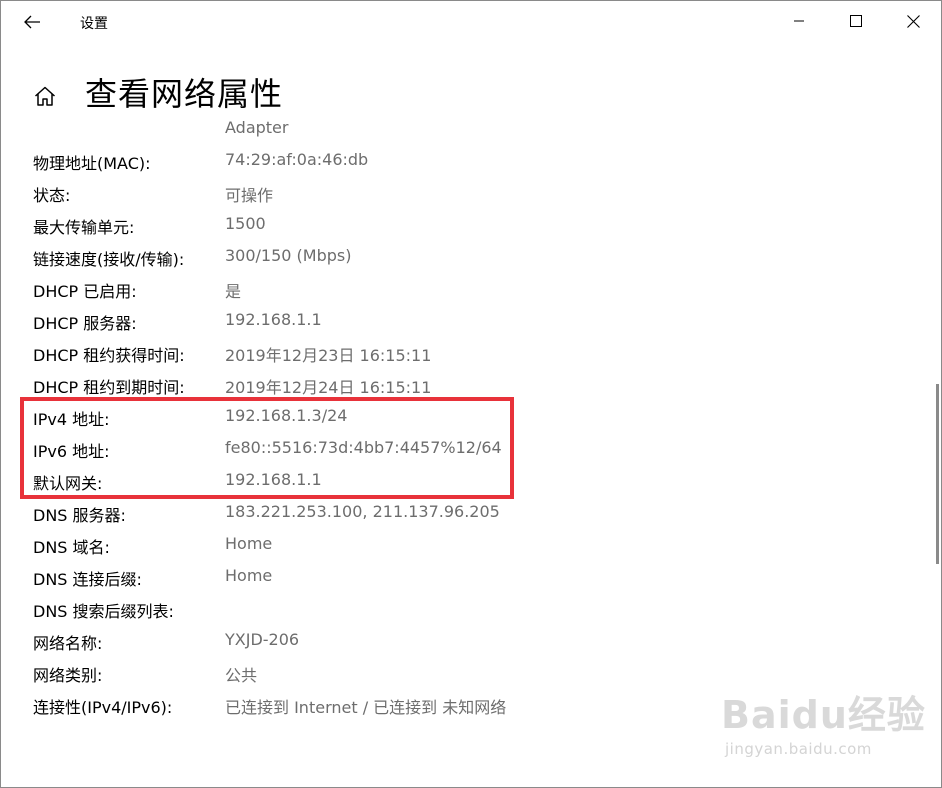 The width and height of the screenshot is (942, 788). I want to click on property-label: DNS 服务器:, so click(79, 515).